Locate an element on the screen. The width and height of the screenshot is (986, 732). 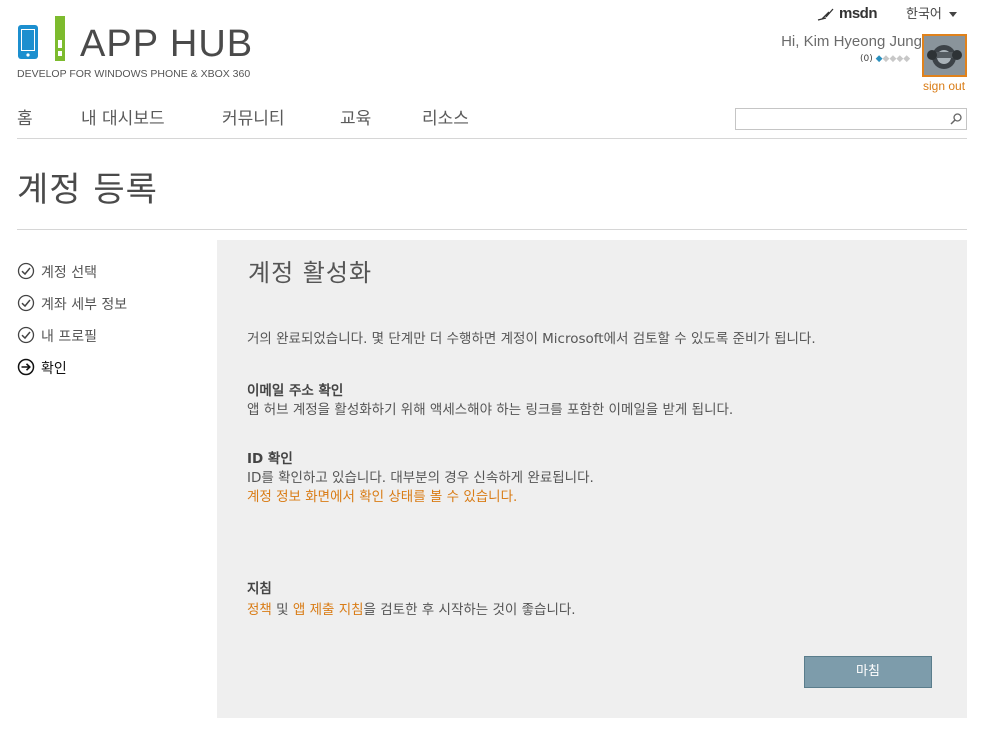
avatar is located at coordinates (944, 55).